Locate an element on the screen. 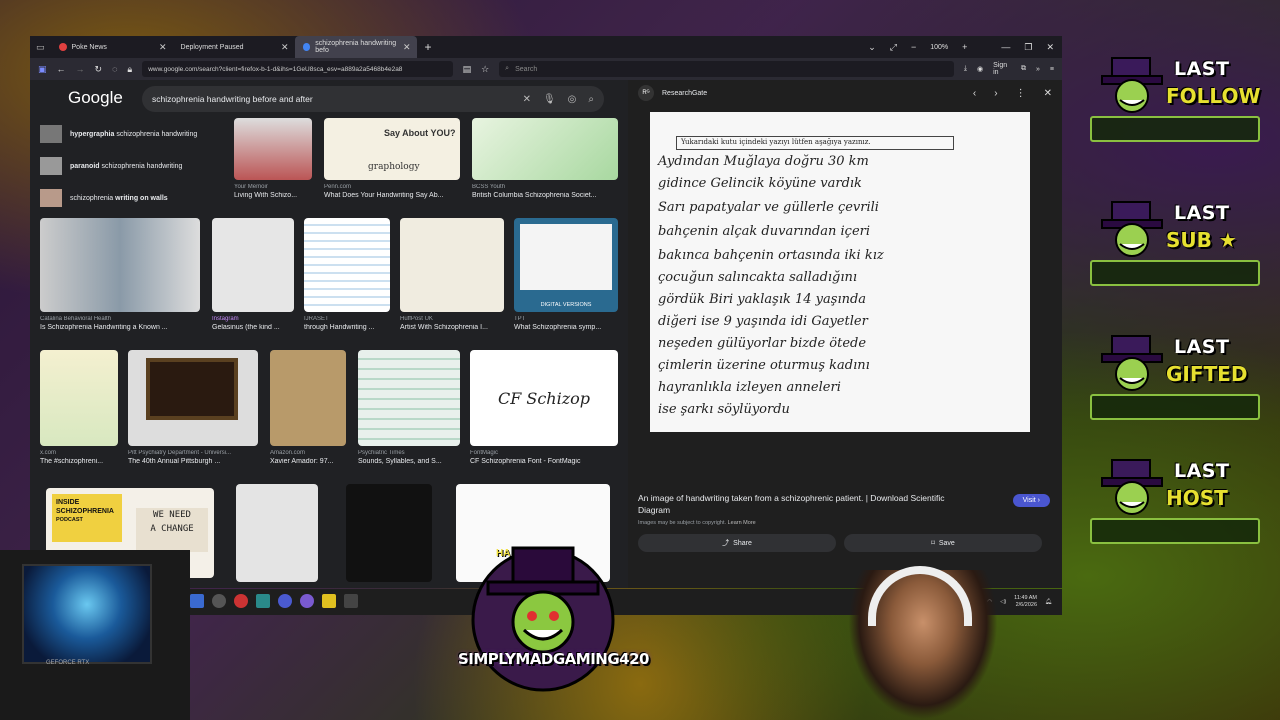 The height and width of the screenshot is (720, 1280). result-source: Psychiatric Times is located at coordinates (381, 453).